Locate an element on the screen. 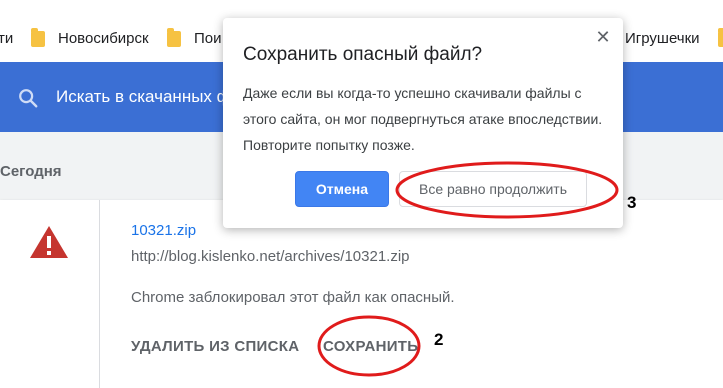 The image size is (723, 388). continue-anyway-button: Все равно продолжить is located at coordinates (493, 189).